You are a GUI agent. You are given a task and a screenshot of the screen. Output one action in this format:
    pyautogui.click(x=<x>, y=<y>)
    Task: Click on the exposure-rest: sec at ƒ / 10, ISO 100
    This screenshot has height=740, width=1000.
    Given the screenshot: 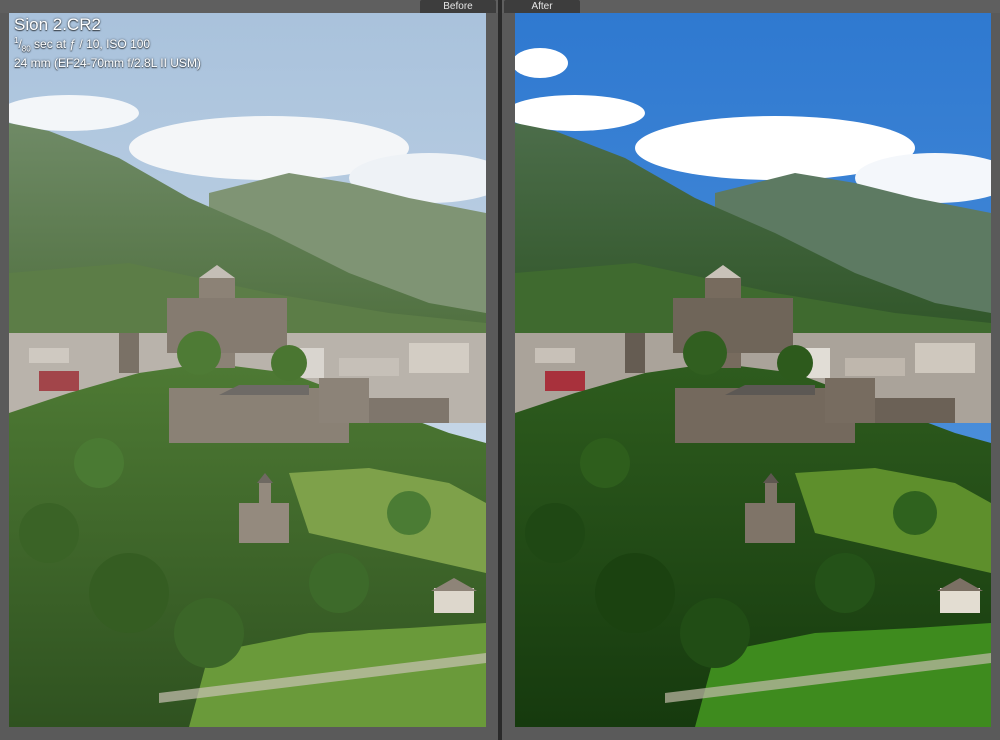 What is the action you would take?
    pyautogui.click(x=90, y=43)
    